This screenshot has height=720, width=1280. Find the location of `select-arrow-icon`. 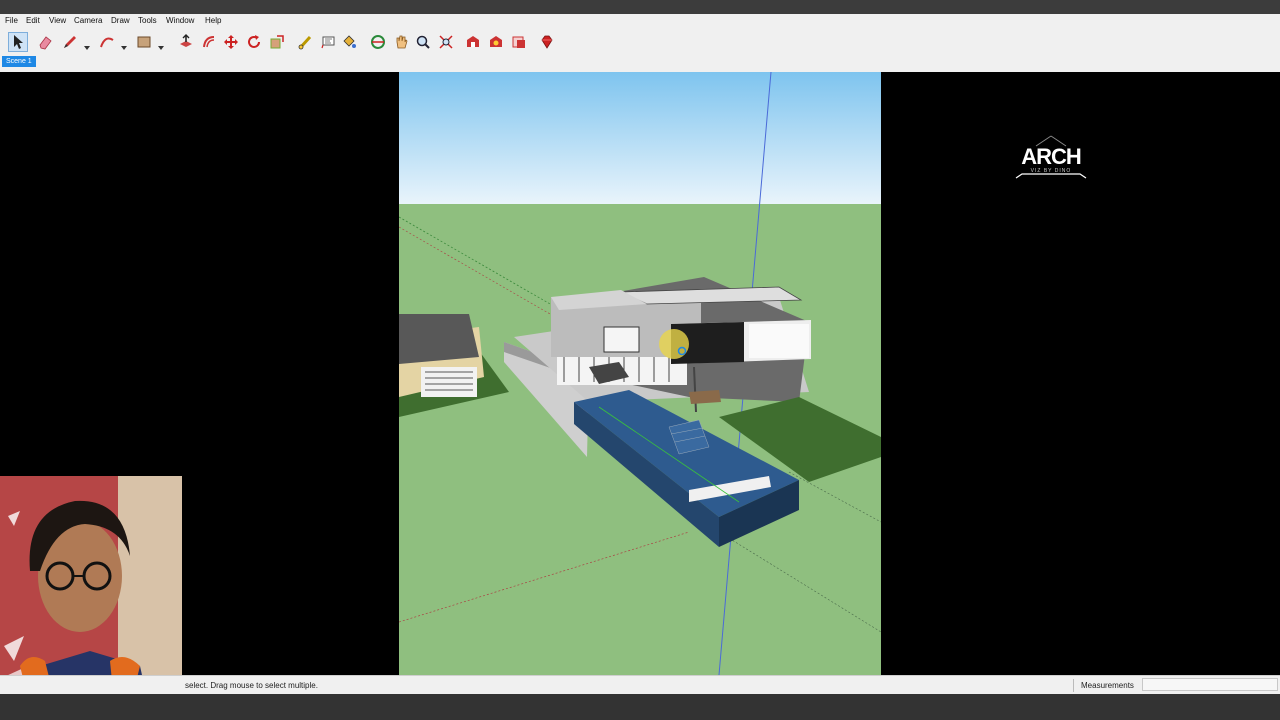

select-arrow-icon is located at coordinates (18, 42).